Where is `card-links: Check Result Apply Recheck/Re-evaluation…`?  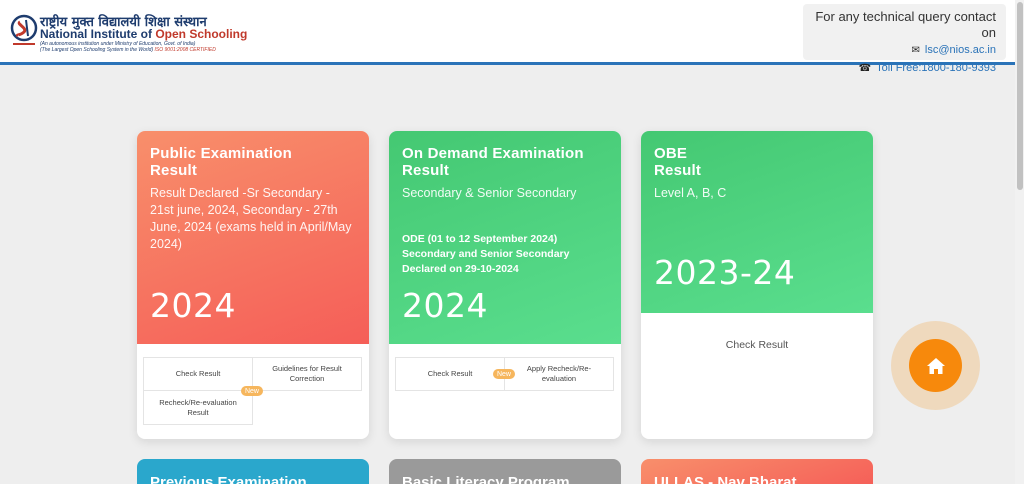
card-links: Check Result Apply Recheck/Re-evaluation… is located at coordinates (505, 375).